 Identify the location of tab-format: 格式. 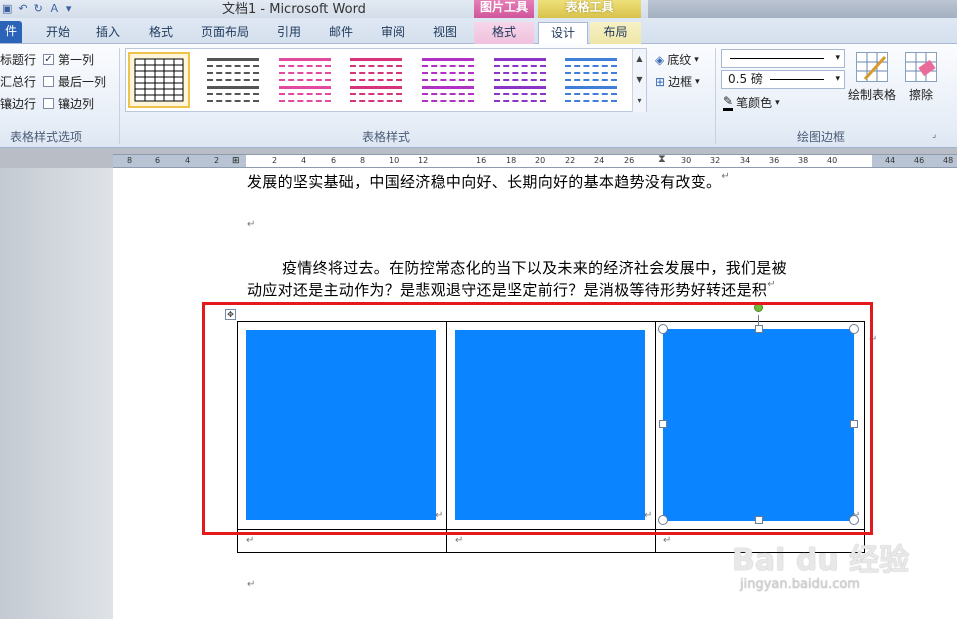
(161, 33).